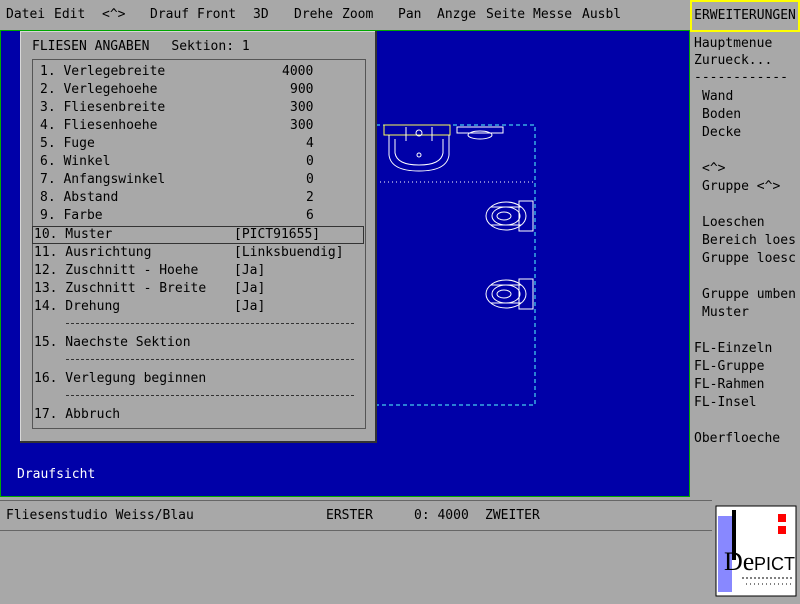  I want to click on sidebar-item-boden: Boden, so click(721, 114).